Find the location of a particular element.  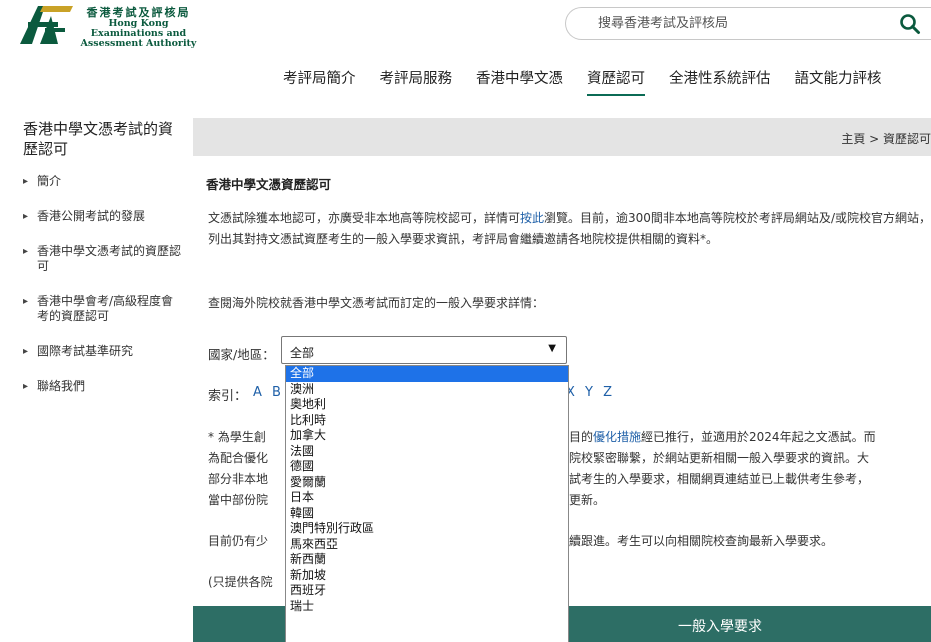

note-line4-right: 更新。 is located at coordinates (587, 500).